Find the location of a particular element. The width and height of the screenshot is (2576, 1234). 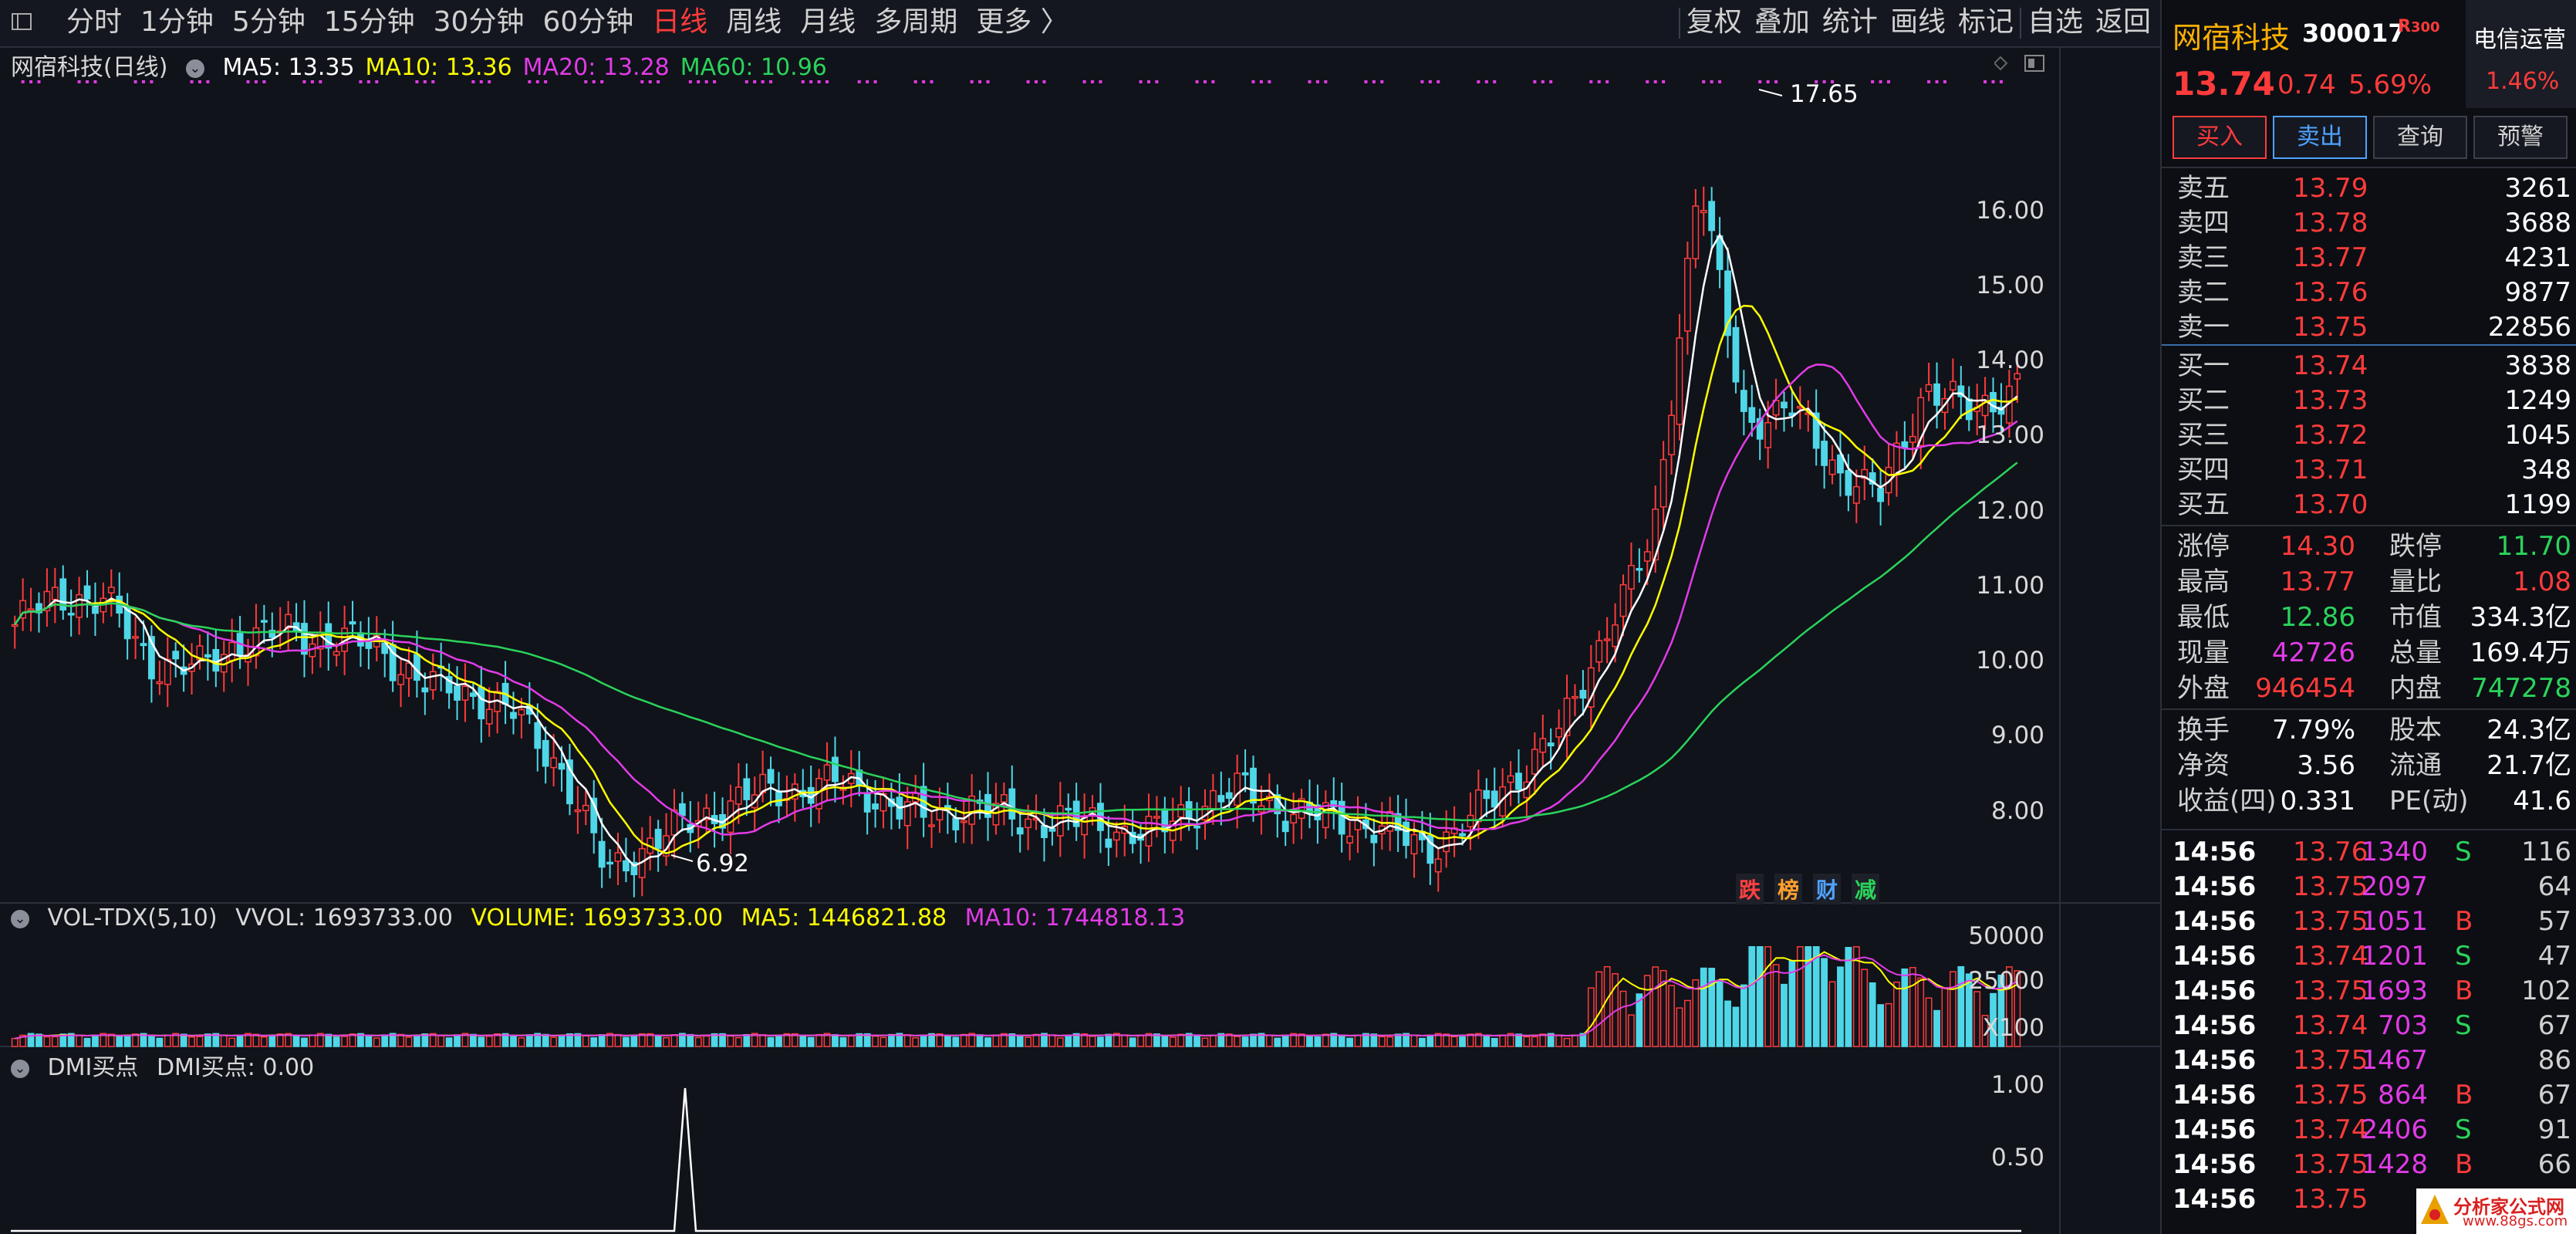

period-tab-1: 1分钟 is located at coordinates (177, 22).